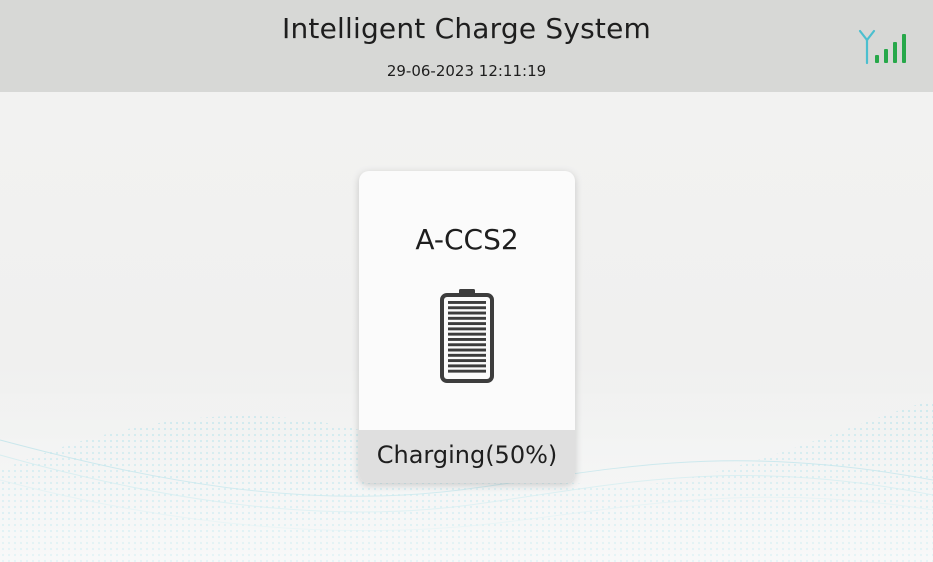 The height and width of the screenshot is (562, 933). I want to click on datetime-label: 29-06-2023 12:11:19, so click(466, 71).